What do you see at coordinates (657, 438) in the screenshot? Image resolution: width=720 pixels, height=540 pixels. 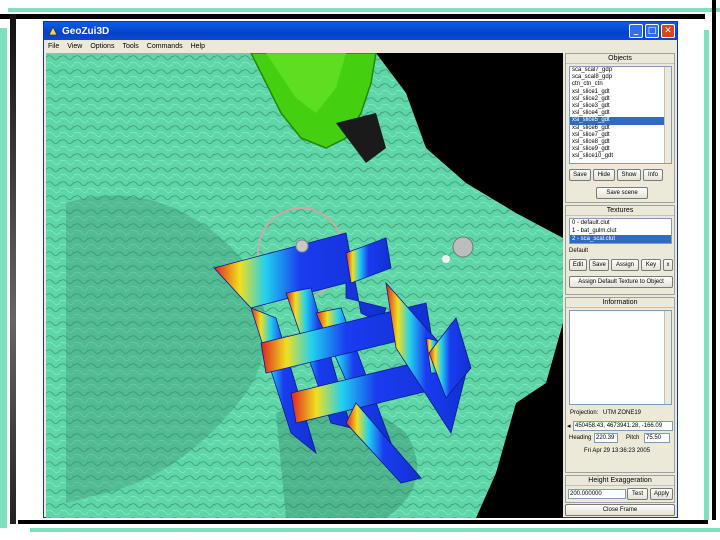 I see `pitch-field: 75.50` at bounding box center [657, 438].